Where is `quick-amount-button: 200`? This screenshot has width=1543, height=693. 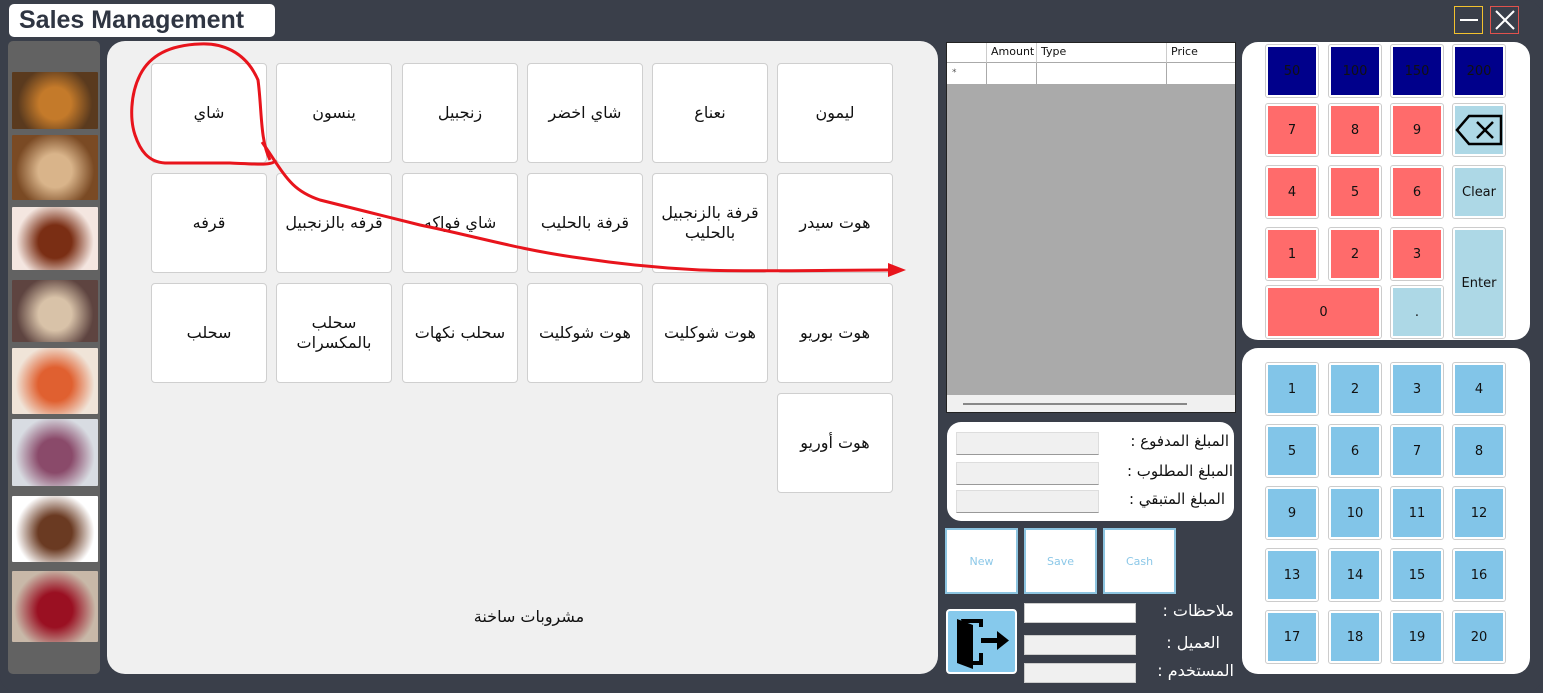 quick-amount-button: 200 is located at coordinates (1479, 71).